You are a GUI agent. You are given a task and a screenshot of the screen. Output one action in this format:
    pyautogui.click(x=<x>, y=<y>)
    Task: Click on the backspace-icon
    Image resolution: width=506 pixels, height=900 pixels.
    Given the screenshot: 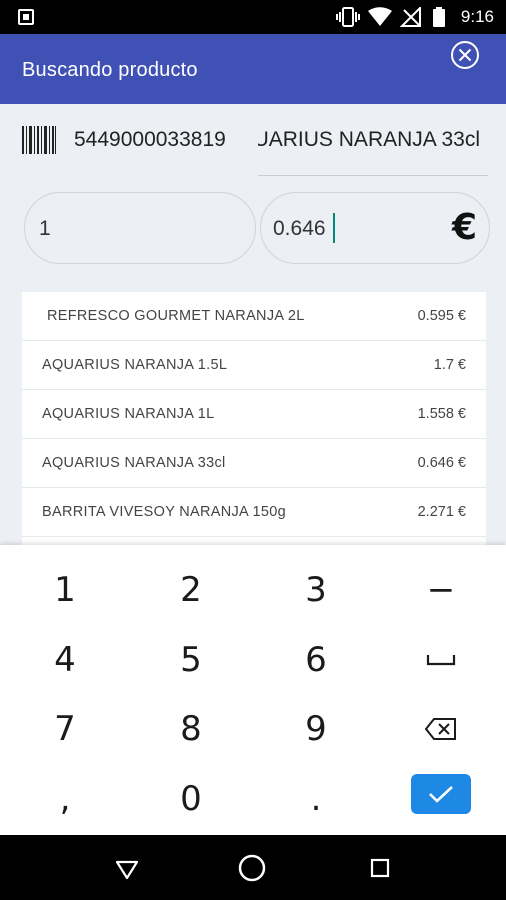 What is the action you would take?
    pyautogui.click(x=440, y=729)
    